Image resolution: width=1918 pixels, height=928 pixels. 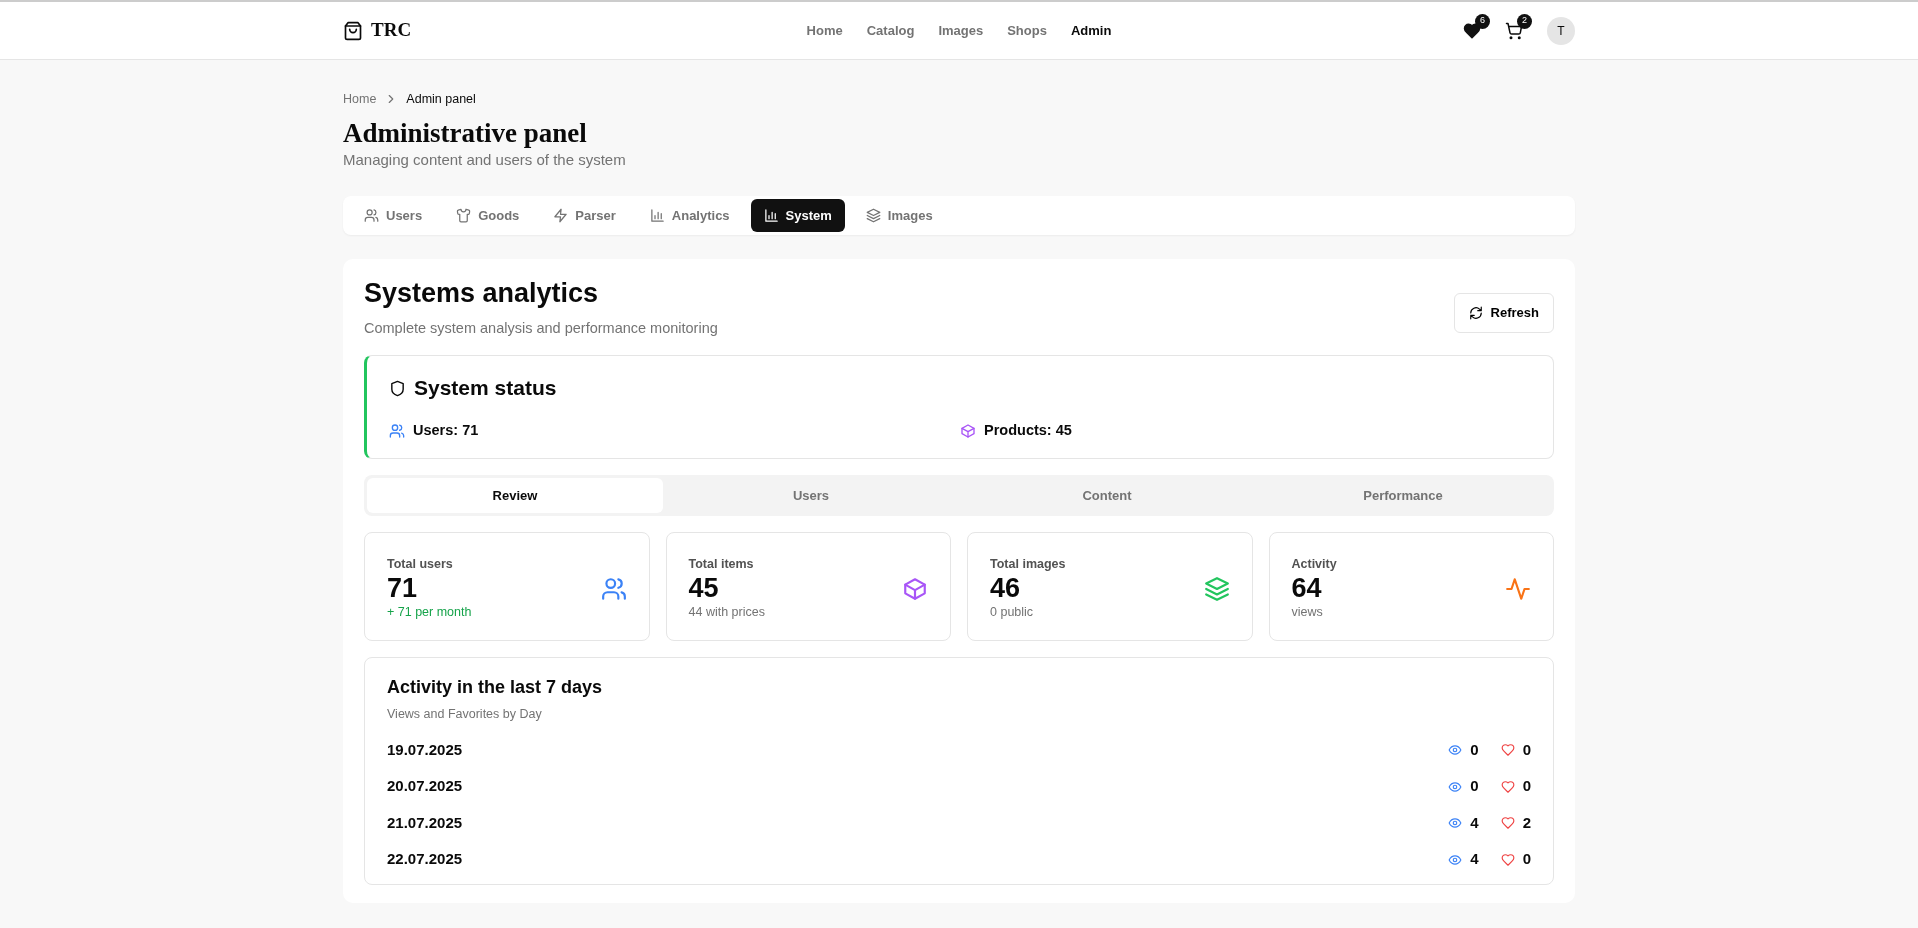 What do you see at coordinates (1091, 30) in the screenshot?
I see `nav-link: Admin` at bounding box center [1091, 30].